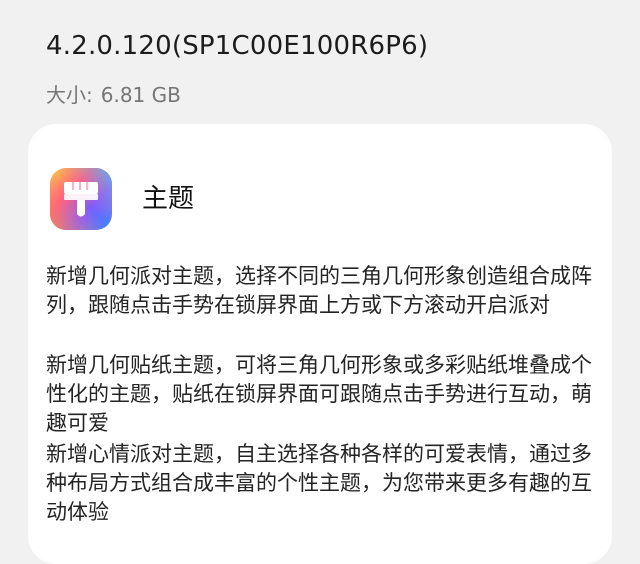 This screenshot has width=640, height=564. I want to click on size-value: 6.81 GB, so click(140, 95).